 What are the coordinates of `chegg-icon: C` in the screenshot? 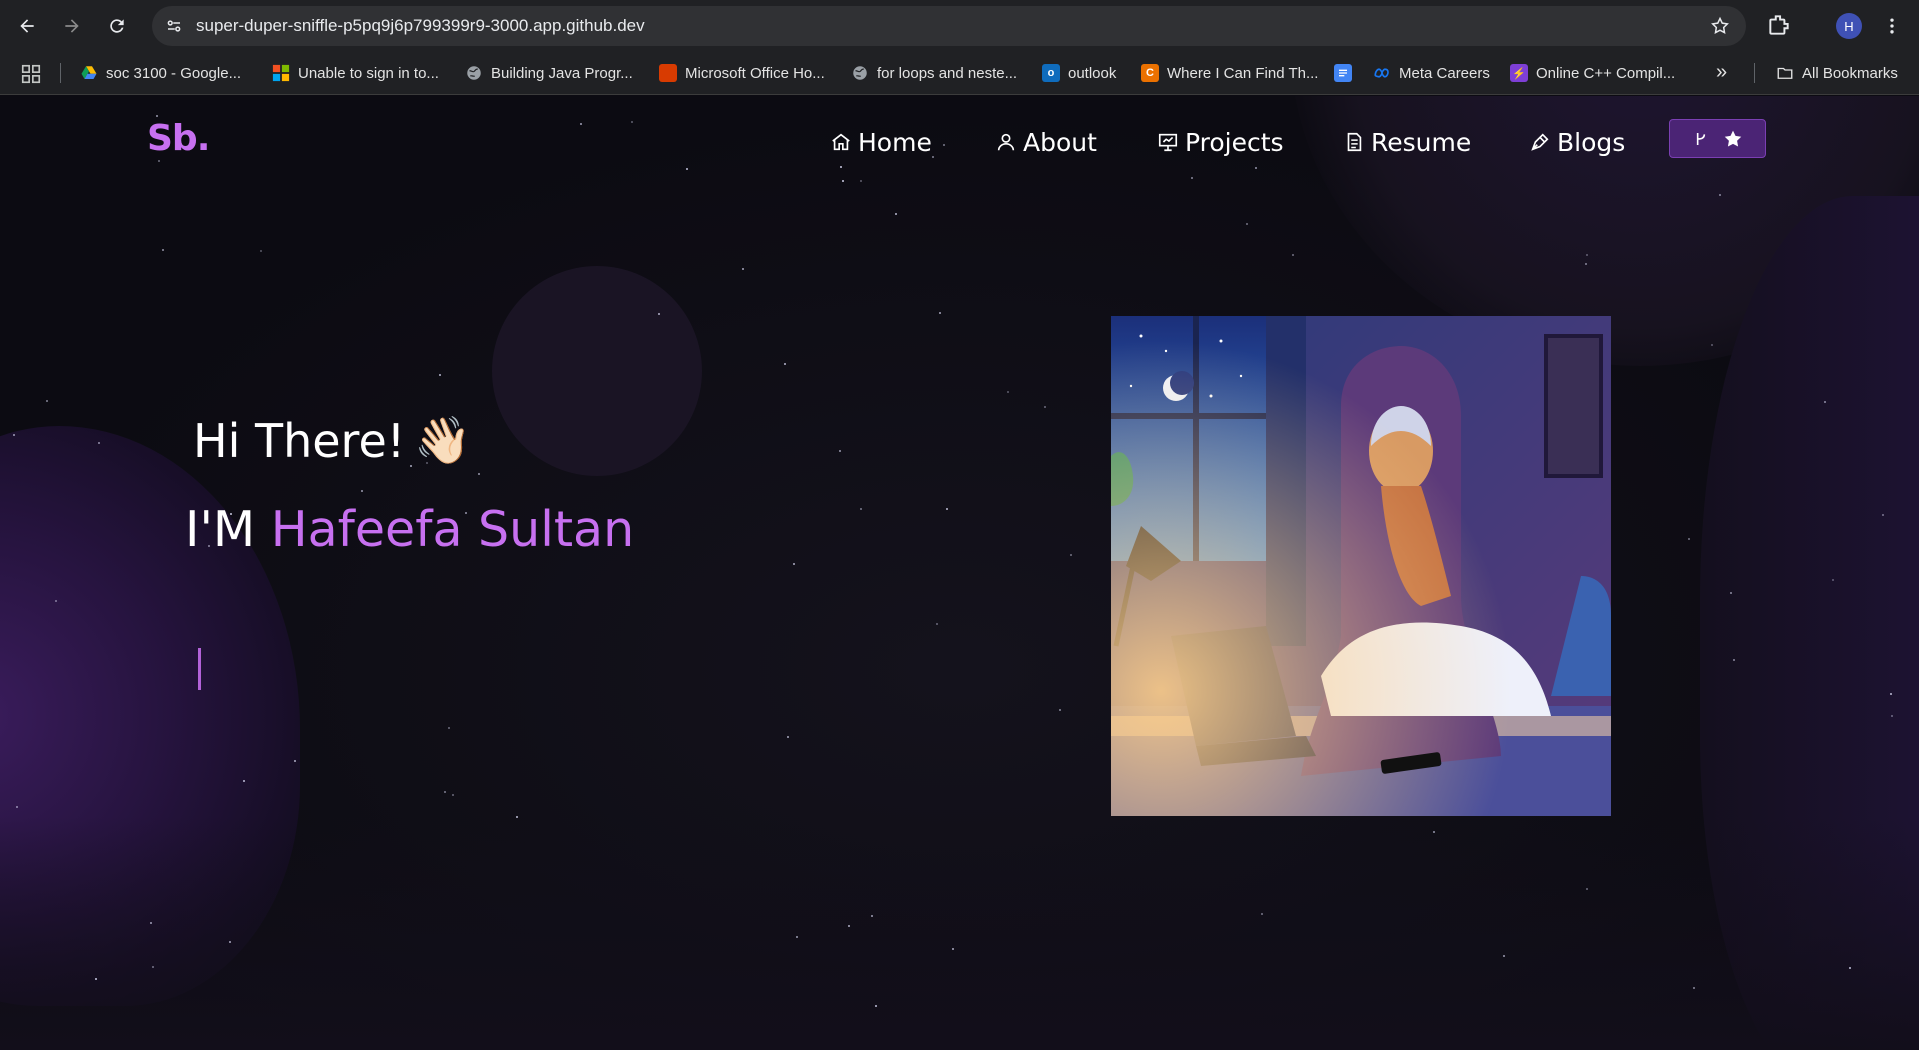 It's located at (1150, 73).